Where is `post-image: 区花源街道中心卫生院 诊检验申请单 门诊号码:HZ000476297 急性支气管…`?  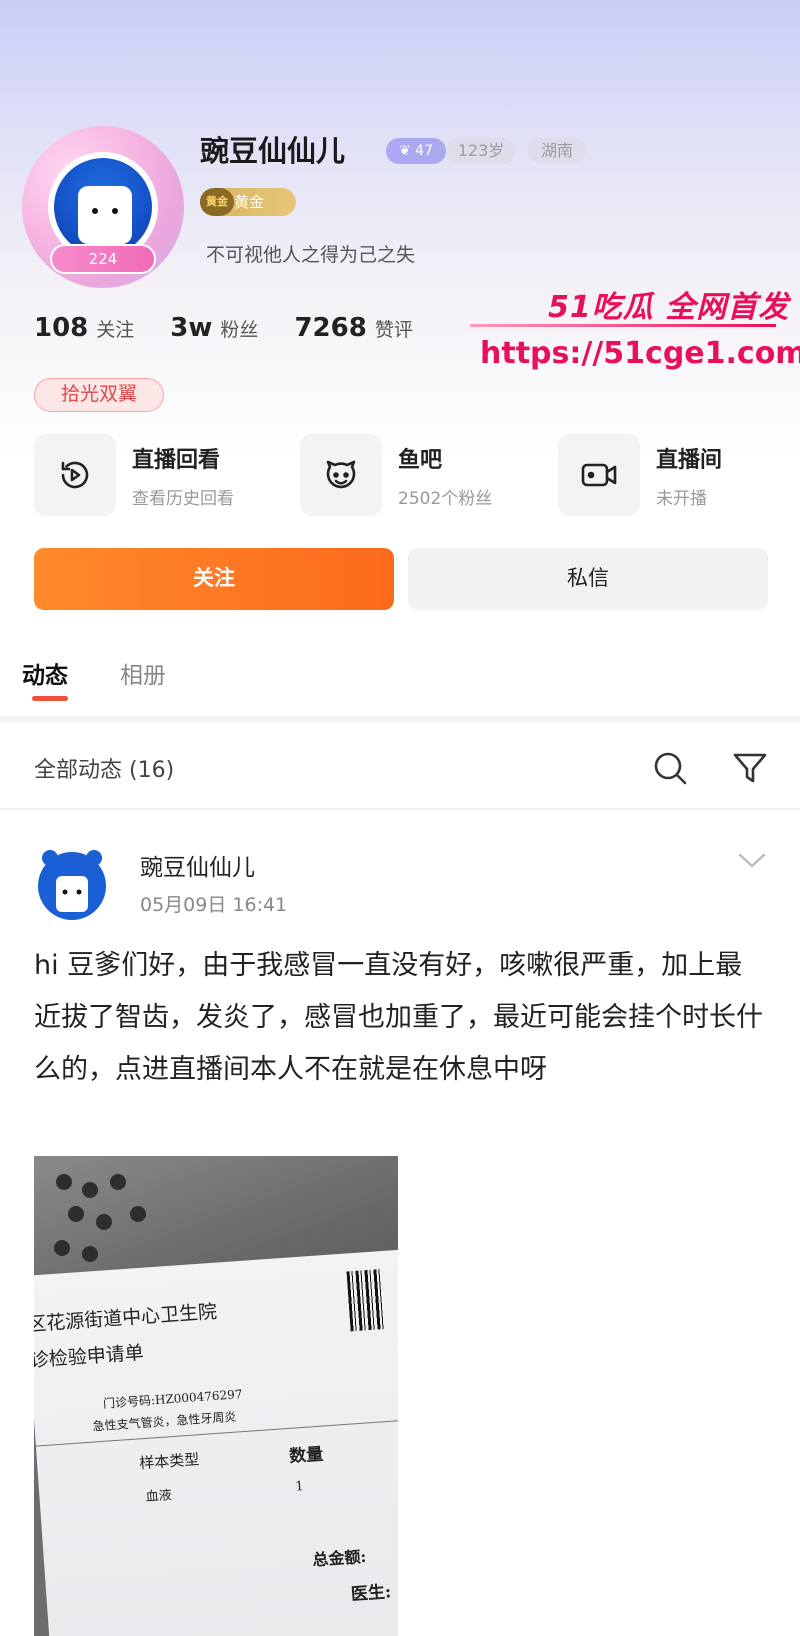 post-image: 区花源街道中心卫生院 诊检验申请单 门诊号码:HZ000476297 急性支气管… is located at coordinates (216, 1396).